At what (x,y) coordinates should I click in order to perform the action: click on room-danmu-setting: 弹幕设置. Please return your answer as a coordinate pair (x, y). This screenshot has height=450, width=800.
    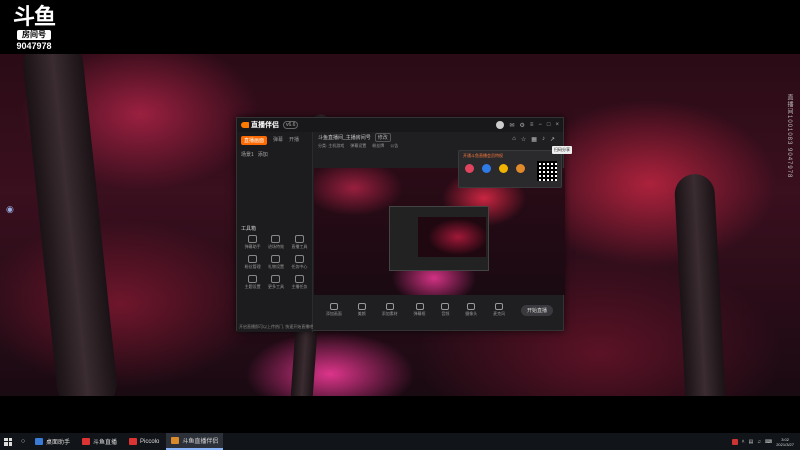
    Looking at the image, I should click on (358, 146).